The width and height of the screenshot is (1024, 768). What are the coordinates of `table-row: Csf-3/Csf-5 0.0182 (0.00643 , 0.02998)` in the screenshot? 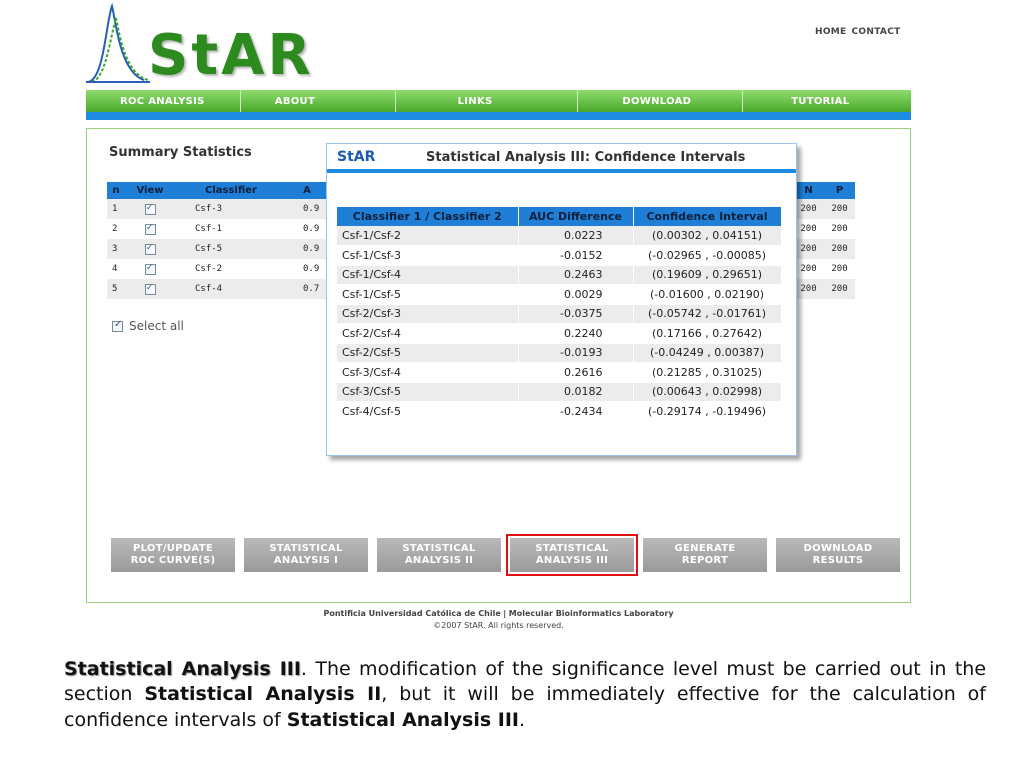 It's located at (559, 392).